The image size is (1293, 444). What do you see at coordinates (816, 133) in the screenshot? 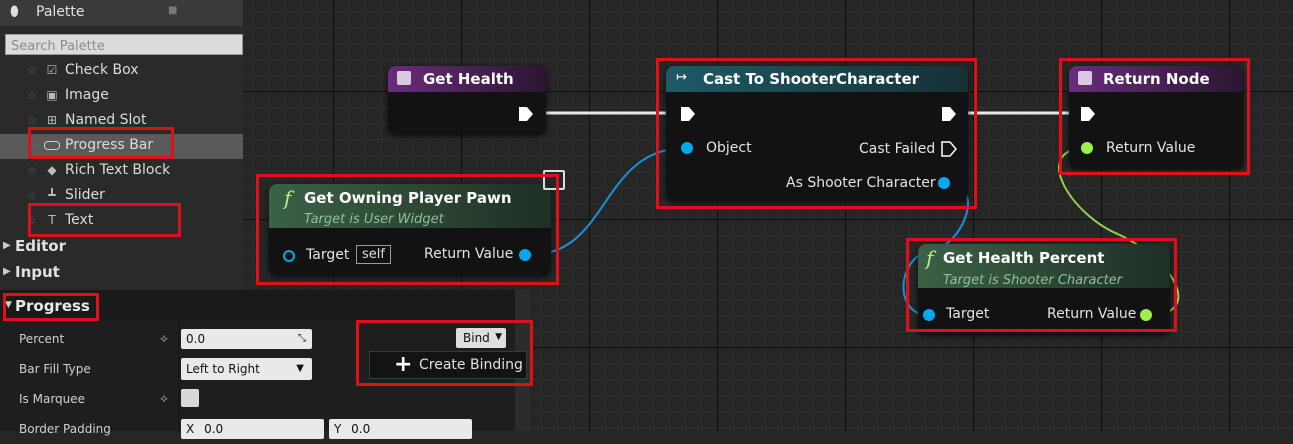
I see `highlight-cast-node` at bounding box center [816, 133].